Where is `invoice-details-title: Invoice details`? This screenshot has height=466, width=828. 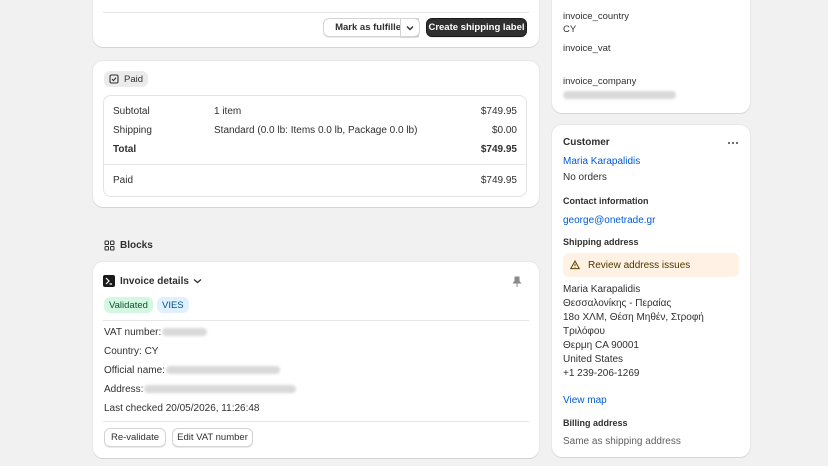 invoice-details-title: Invoice details is located at coordinates (154, 281).